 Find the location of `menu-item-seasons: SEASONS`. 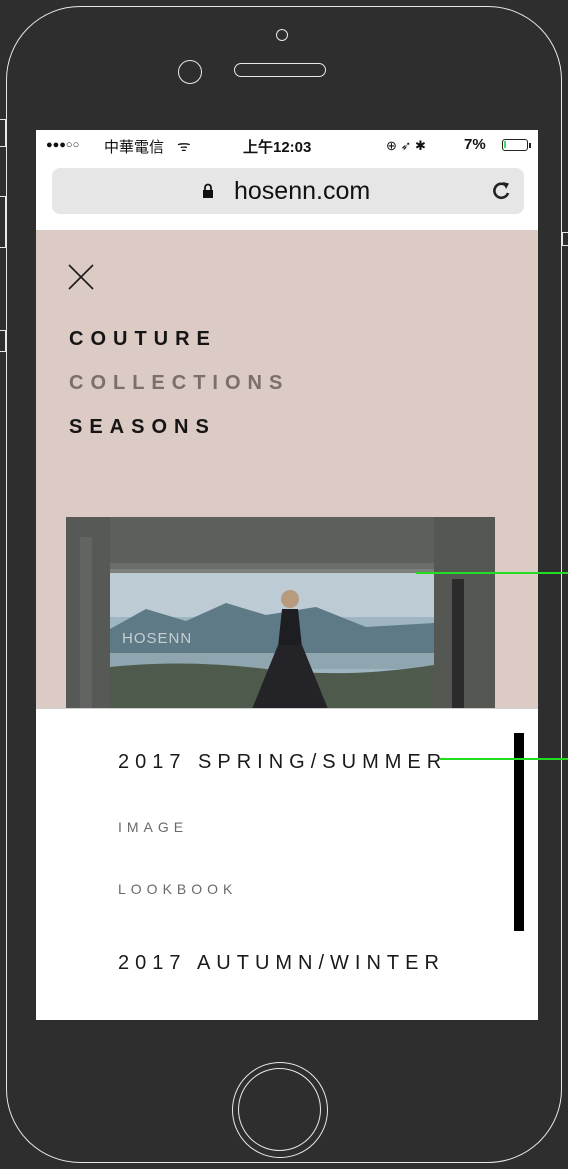

menu-item-seasons: SEASONS is located at coordinates (142, 427).